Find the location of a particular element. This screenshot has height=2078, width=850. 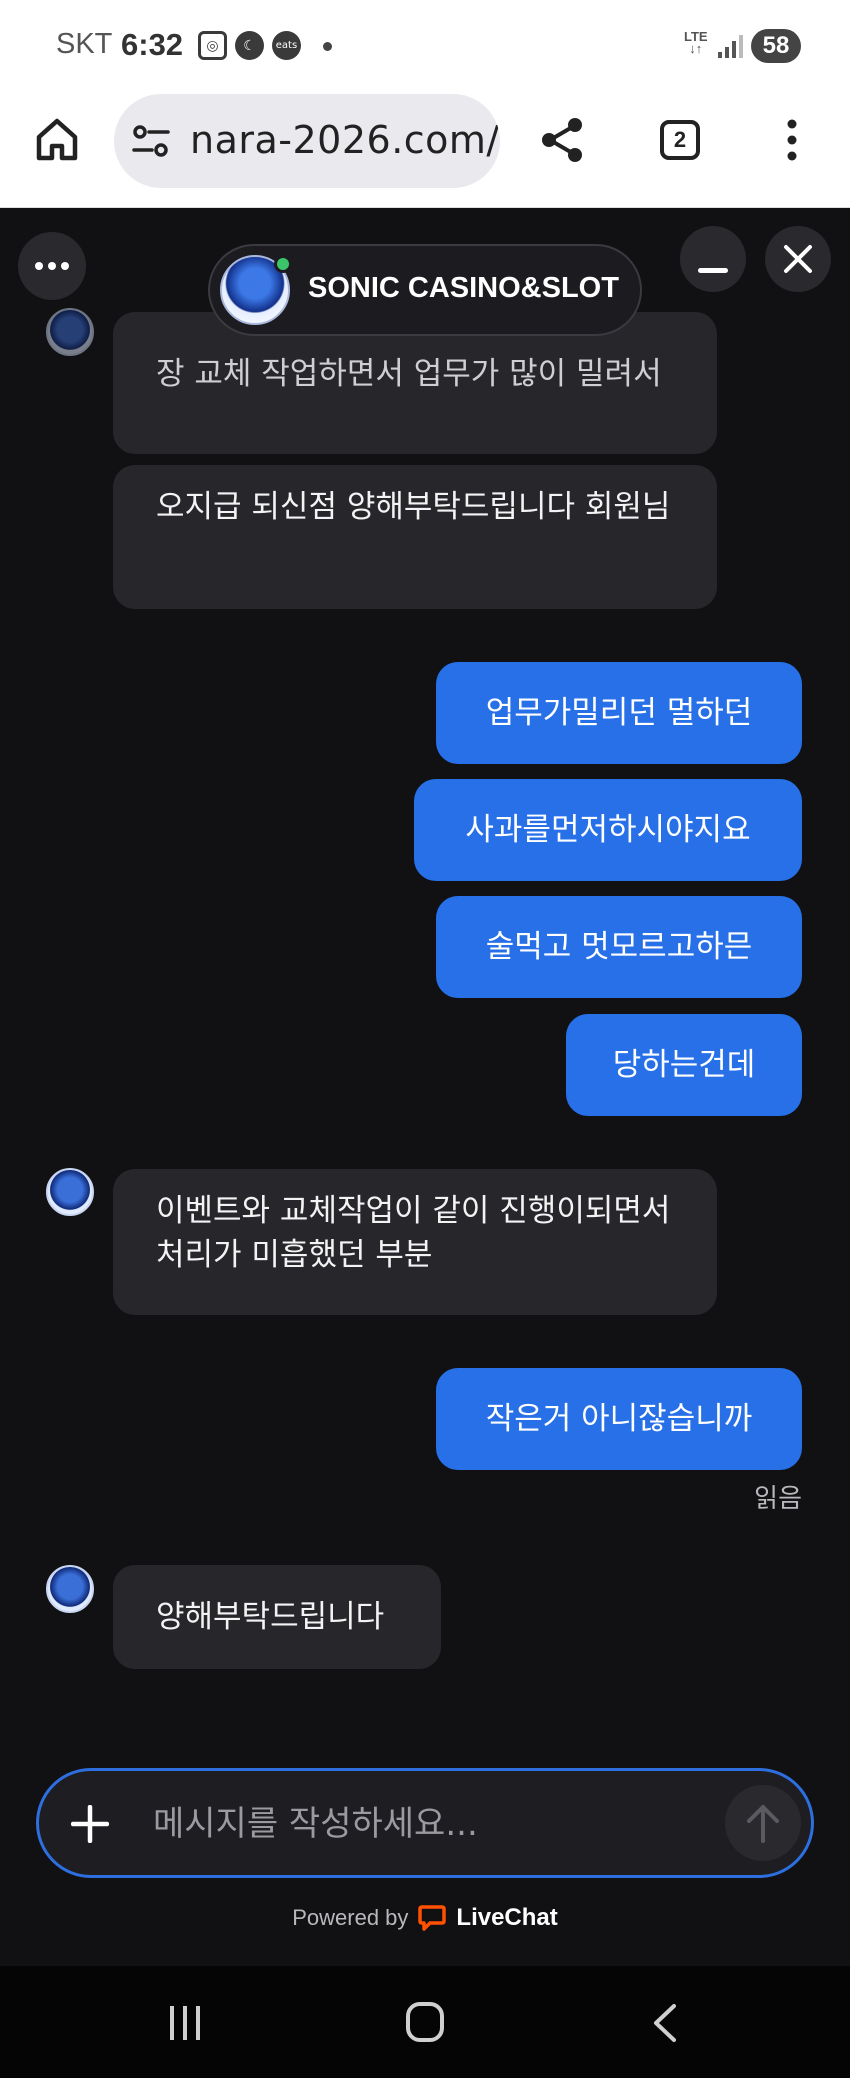

message-text: 장 교체 작업하면서 업무가 많이 밀려서 is located at coordinates (409, 374).